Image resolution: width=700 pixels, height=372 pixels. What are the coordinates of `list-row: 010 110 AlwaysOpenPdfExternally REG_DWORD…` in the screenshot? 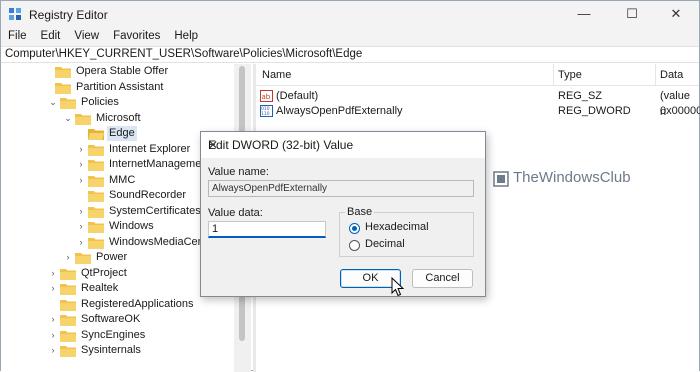 It's located at (478, 111).